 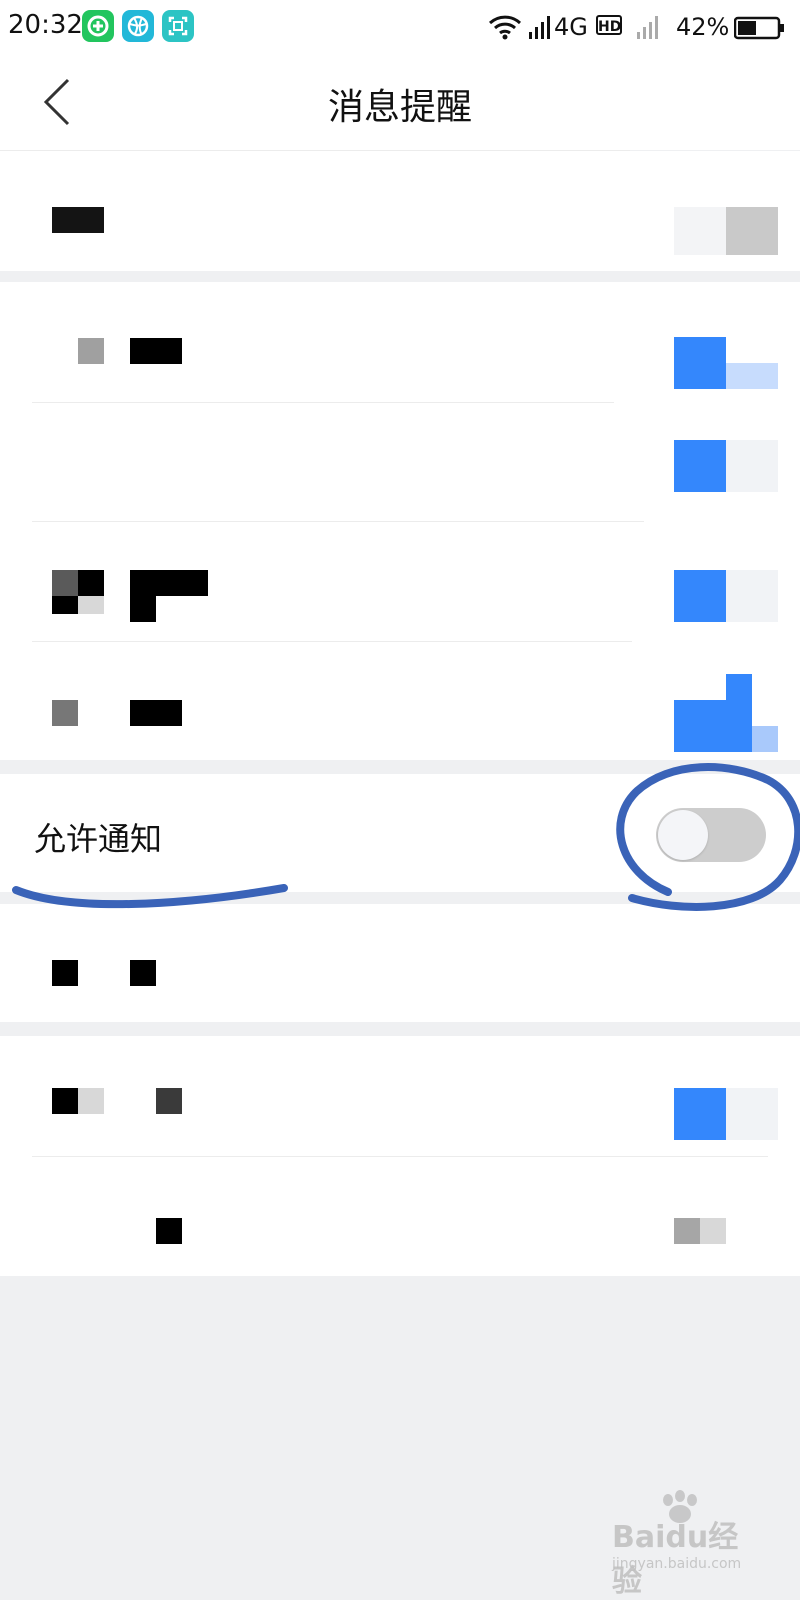 I want to click on green-app-icon, so click(x=98, y=26).